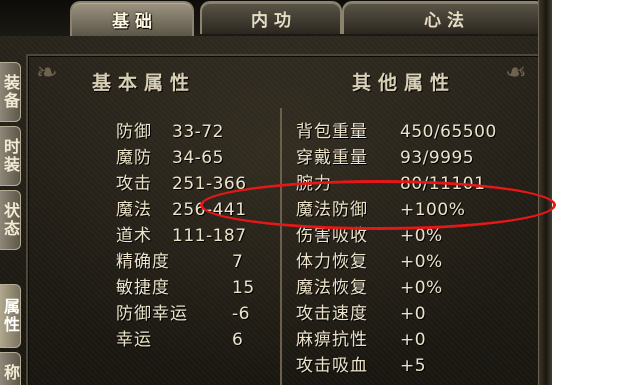 This screenshot has height=385, width=640. I want to click on stat-label: 敏捷度, so click(143, 288).